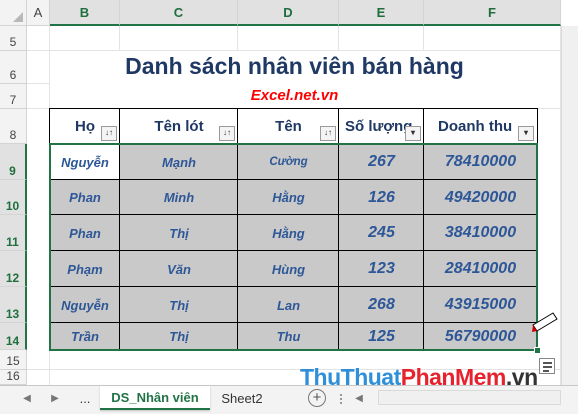 Image resolution: width=578 pixels, height=414 pixels. I want to click on header-ten-lot: Tên lót ↓↑, so click(179, 126).